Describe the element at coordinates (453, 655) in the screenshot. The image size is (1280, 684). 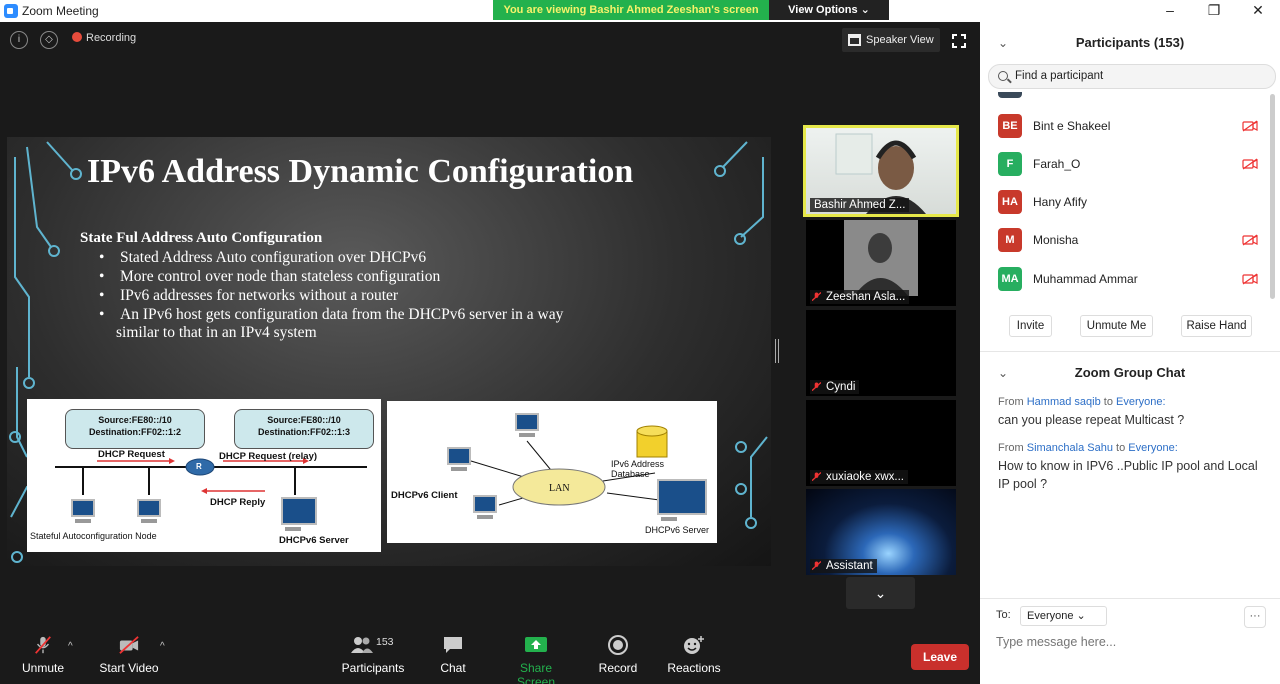
I see `chat-button: Chat` at that location.